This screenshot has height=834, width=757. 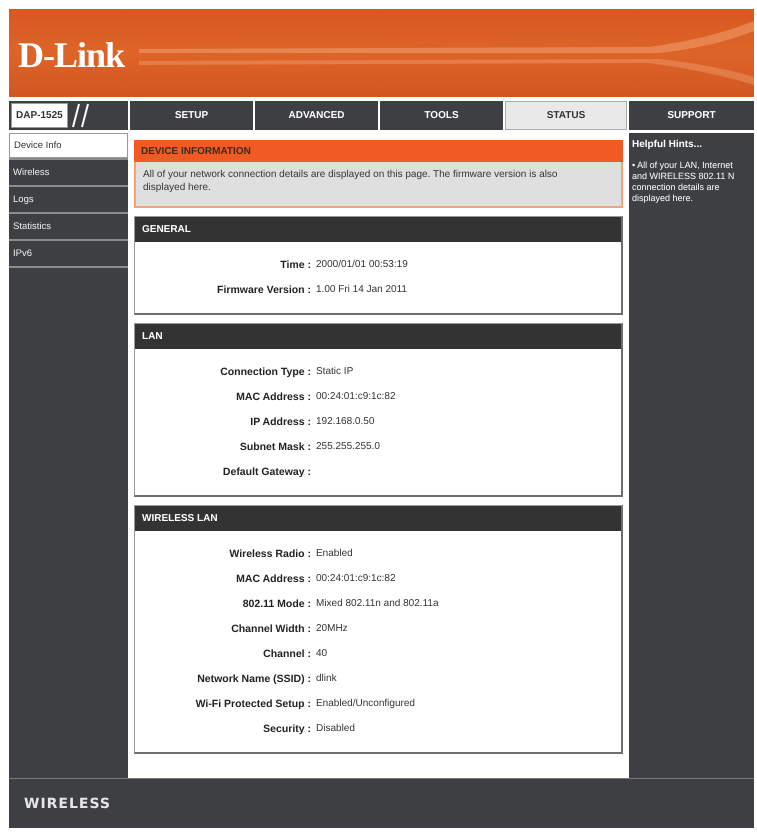 What do you see at coordinates (378, 336) in the screenshot?
I see `panel-title-bar: LAN` at bounding box center [378, 336].